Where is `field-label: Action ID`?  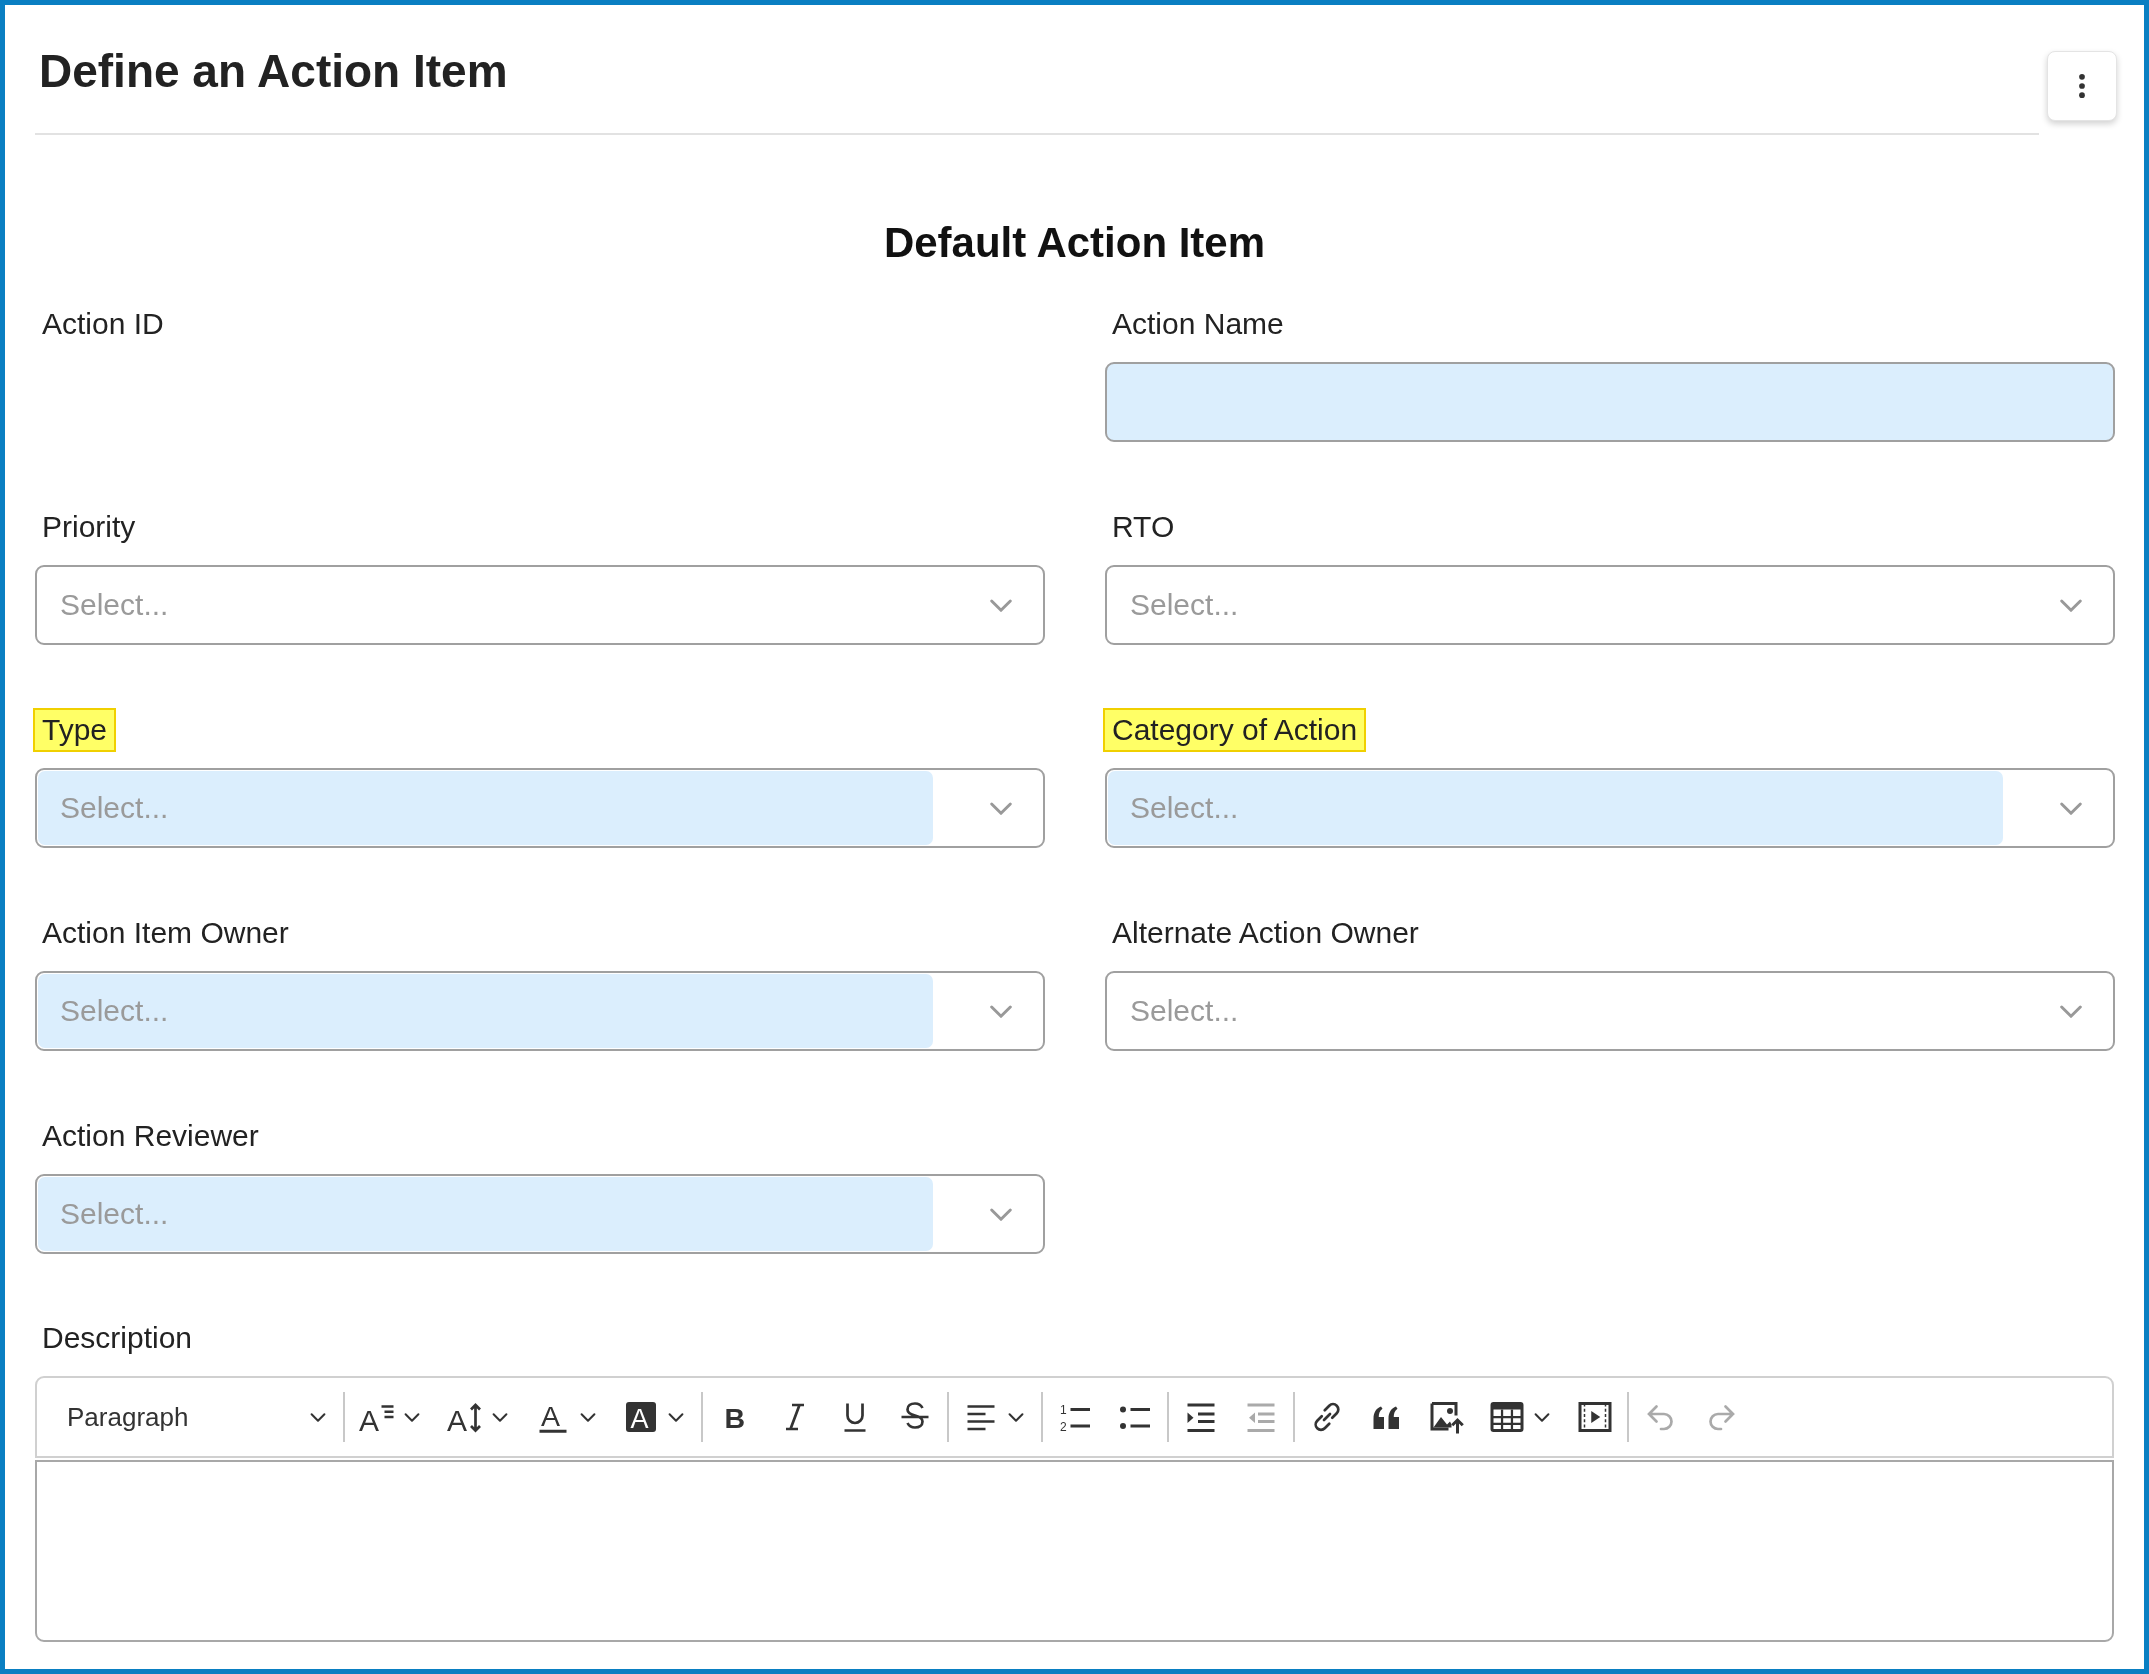 field-label: Action ID is located at coordinates (103, 324).